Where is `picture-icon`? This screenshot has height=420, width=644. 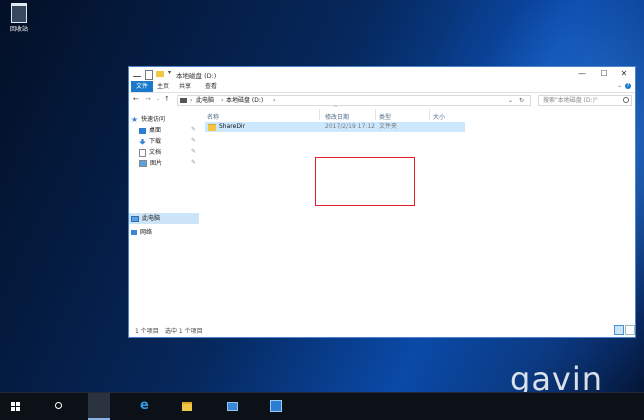 picture-icon is located at coordinates (143, 163).